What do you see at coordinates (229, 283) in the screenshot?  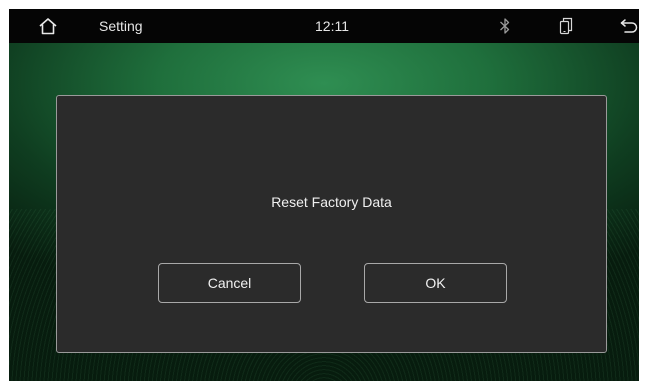 I see `cancel-button: Cancel` at bounding box center [229, 283].